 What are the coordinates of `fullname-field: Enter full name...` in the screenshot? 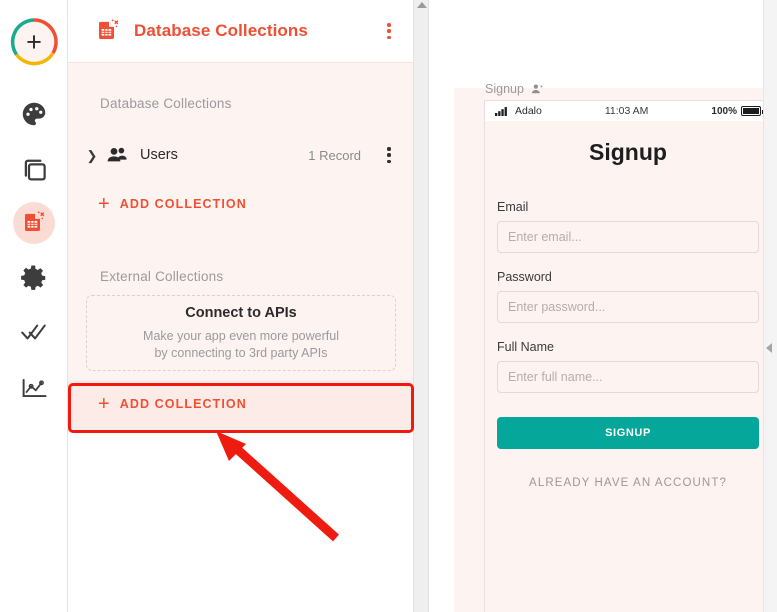 It's located at (628, 377).